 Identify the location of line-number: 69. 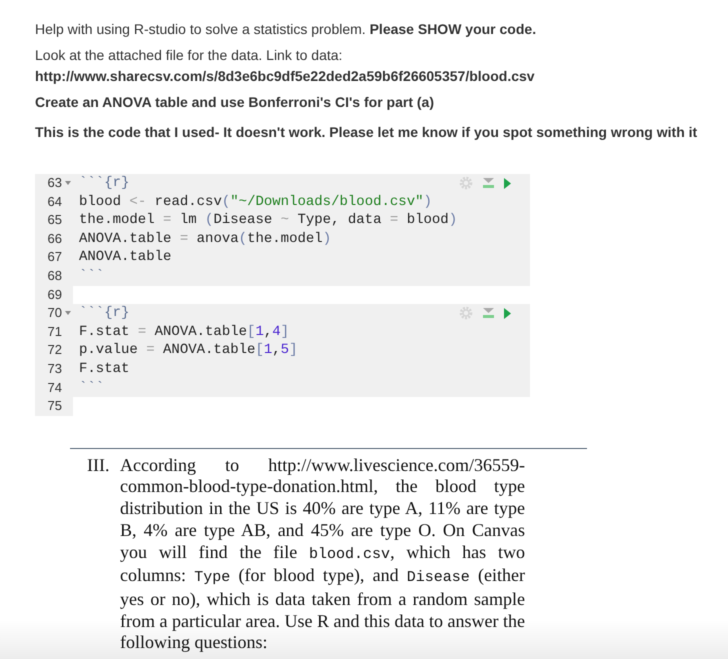
(54, 295).